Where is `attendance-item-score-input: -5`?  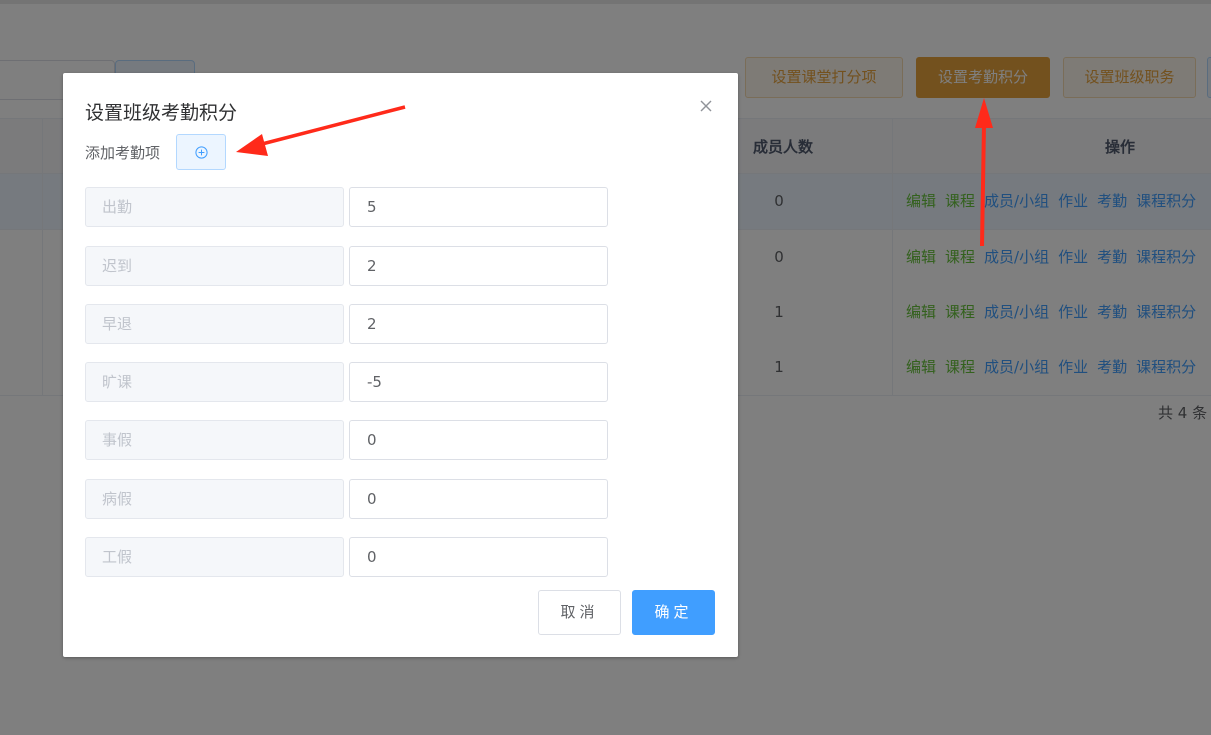 attendance-item-score-input: -5 is located at coordinates (478, 382).